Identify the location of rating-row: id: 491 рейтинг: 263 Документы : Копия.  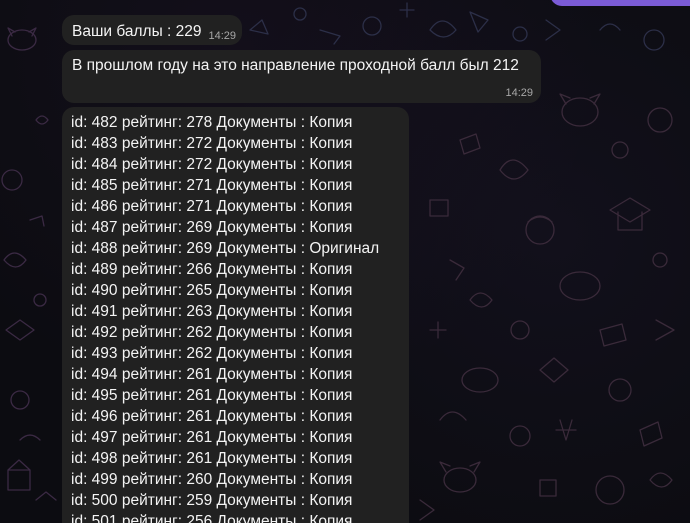
(212, 311).